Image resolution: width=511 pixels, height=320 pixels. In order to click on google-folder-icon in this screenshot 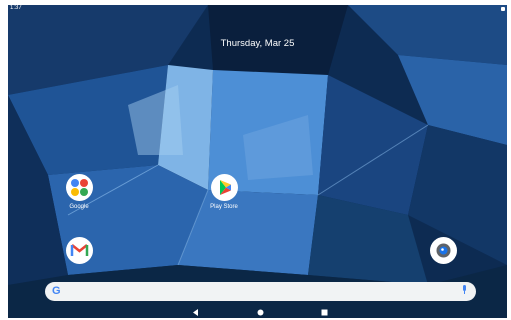, I will do `click(79, 187)`.